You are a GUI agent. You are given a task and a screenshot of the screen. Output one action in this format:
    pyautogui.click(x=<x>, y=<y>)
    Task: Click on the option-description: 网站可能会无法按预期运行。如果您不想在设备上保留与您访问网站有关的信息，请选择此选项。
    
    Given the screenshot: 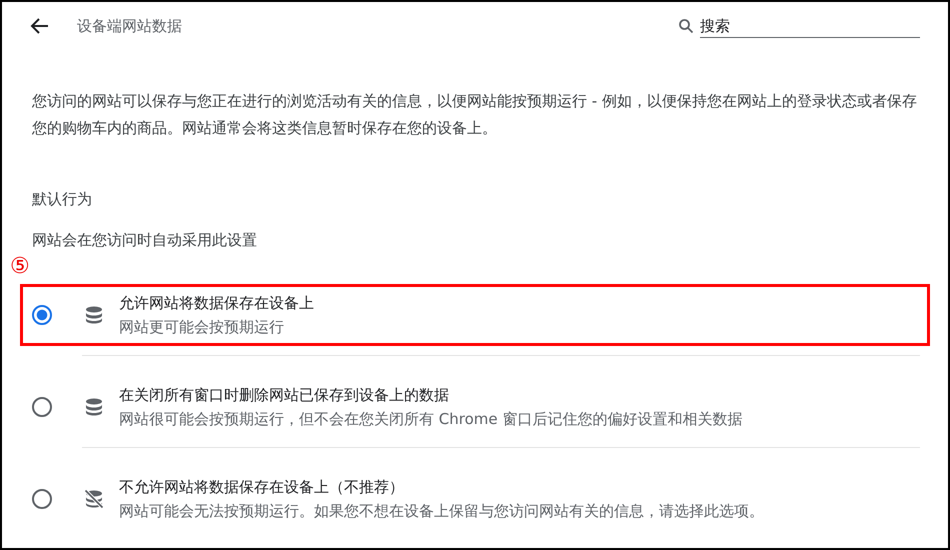 What is the action you would take?
    pyautogui.click(x=441, y=511)
    